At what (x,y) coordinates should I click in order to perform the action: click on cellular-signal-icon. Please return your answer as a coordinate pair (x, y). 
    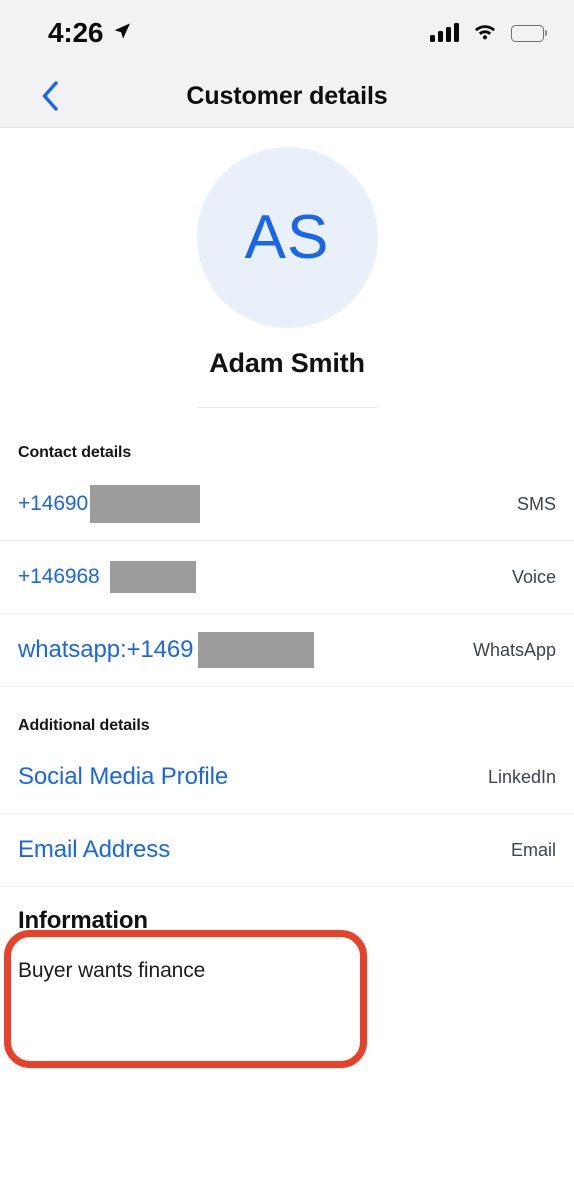
    Looking at the image, I should click on (444, 32).